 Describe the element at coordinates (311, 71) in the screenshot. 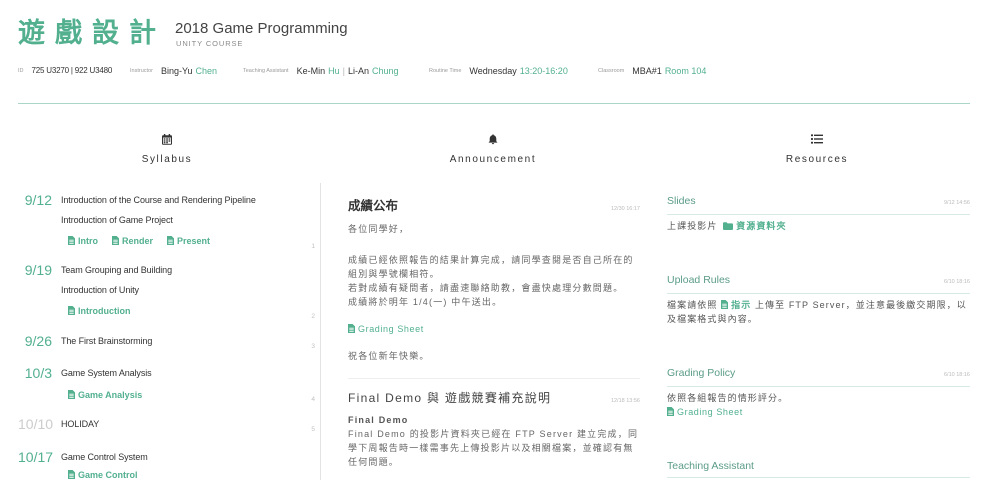

I see `ta1-first-name: Ke-Min` at that location.